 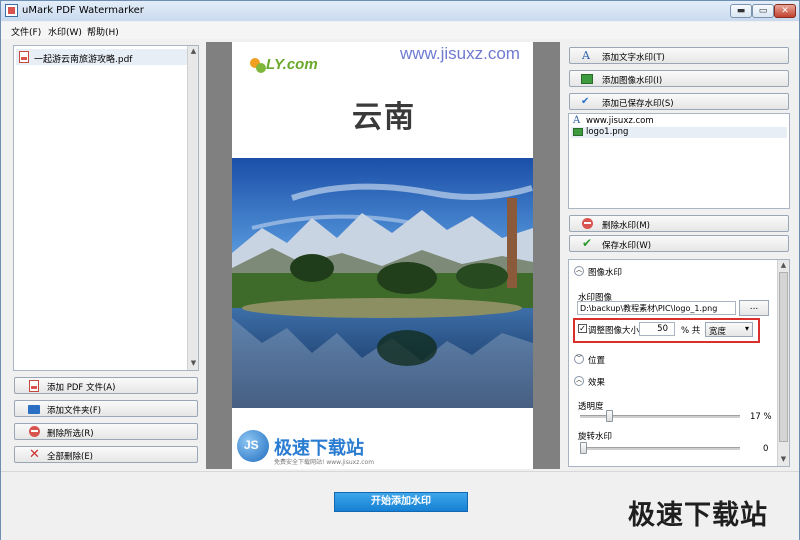 I want to click on image-path-value: D:\backup\教程素材\PIC\logo_1.png, so click(x=649, y=308).